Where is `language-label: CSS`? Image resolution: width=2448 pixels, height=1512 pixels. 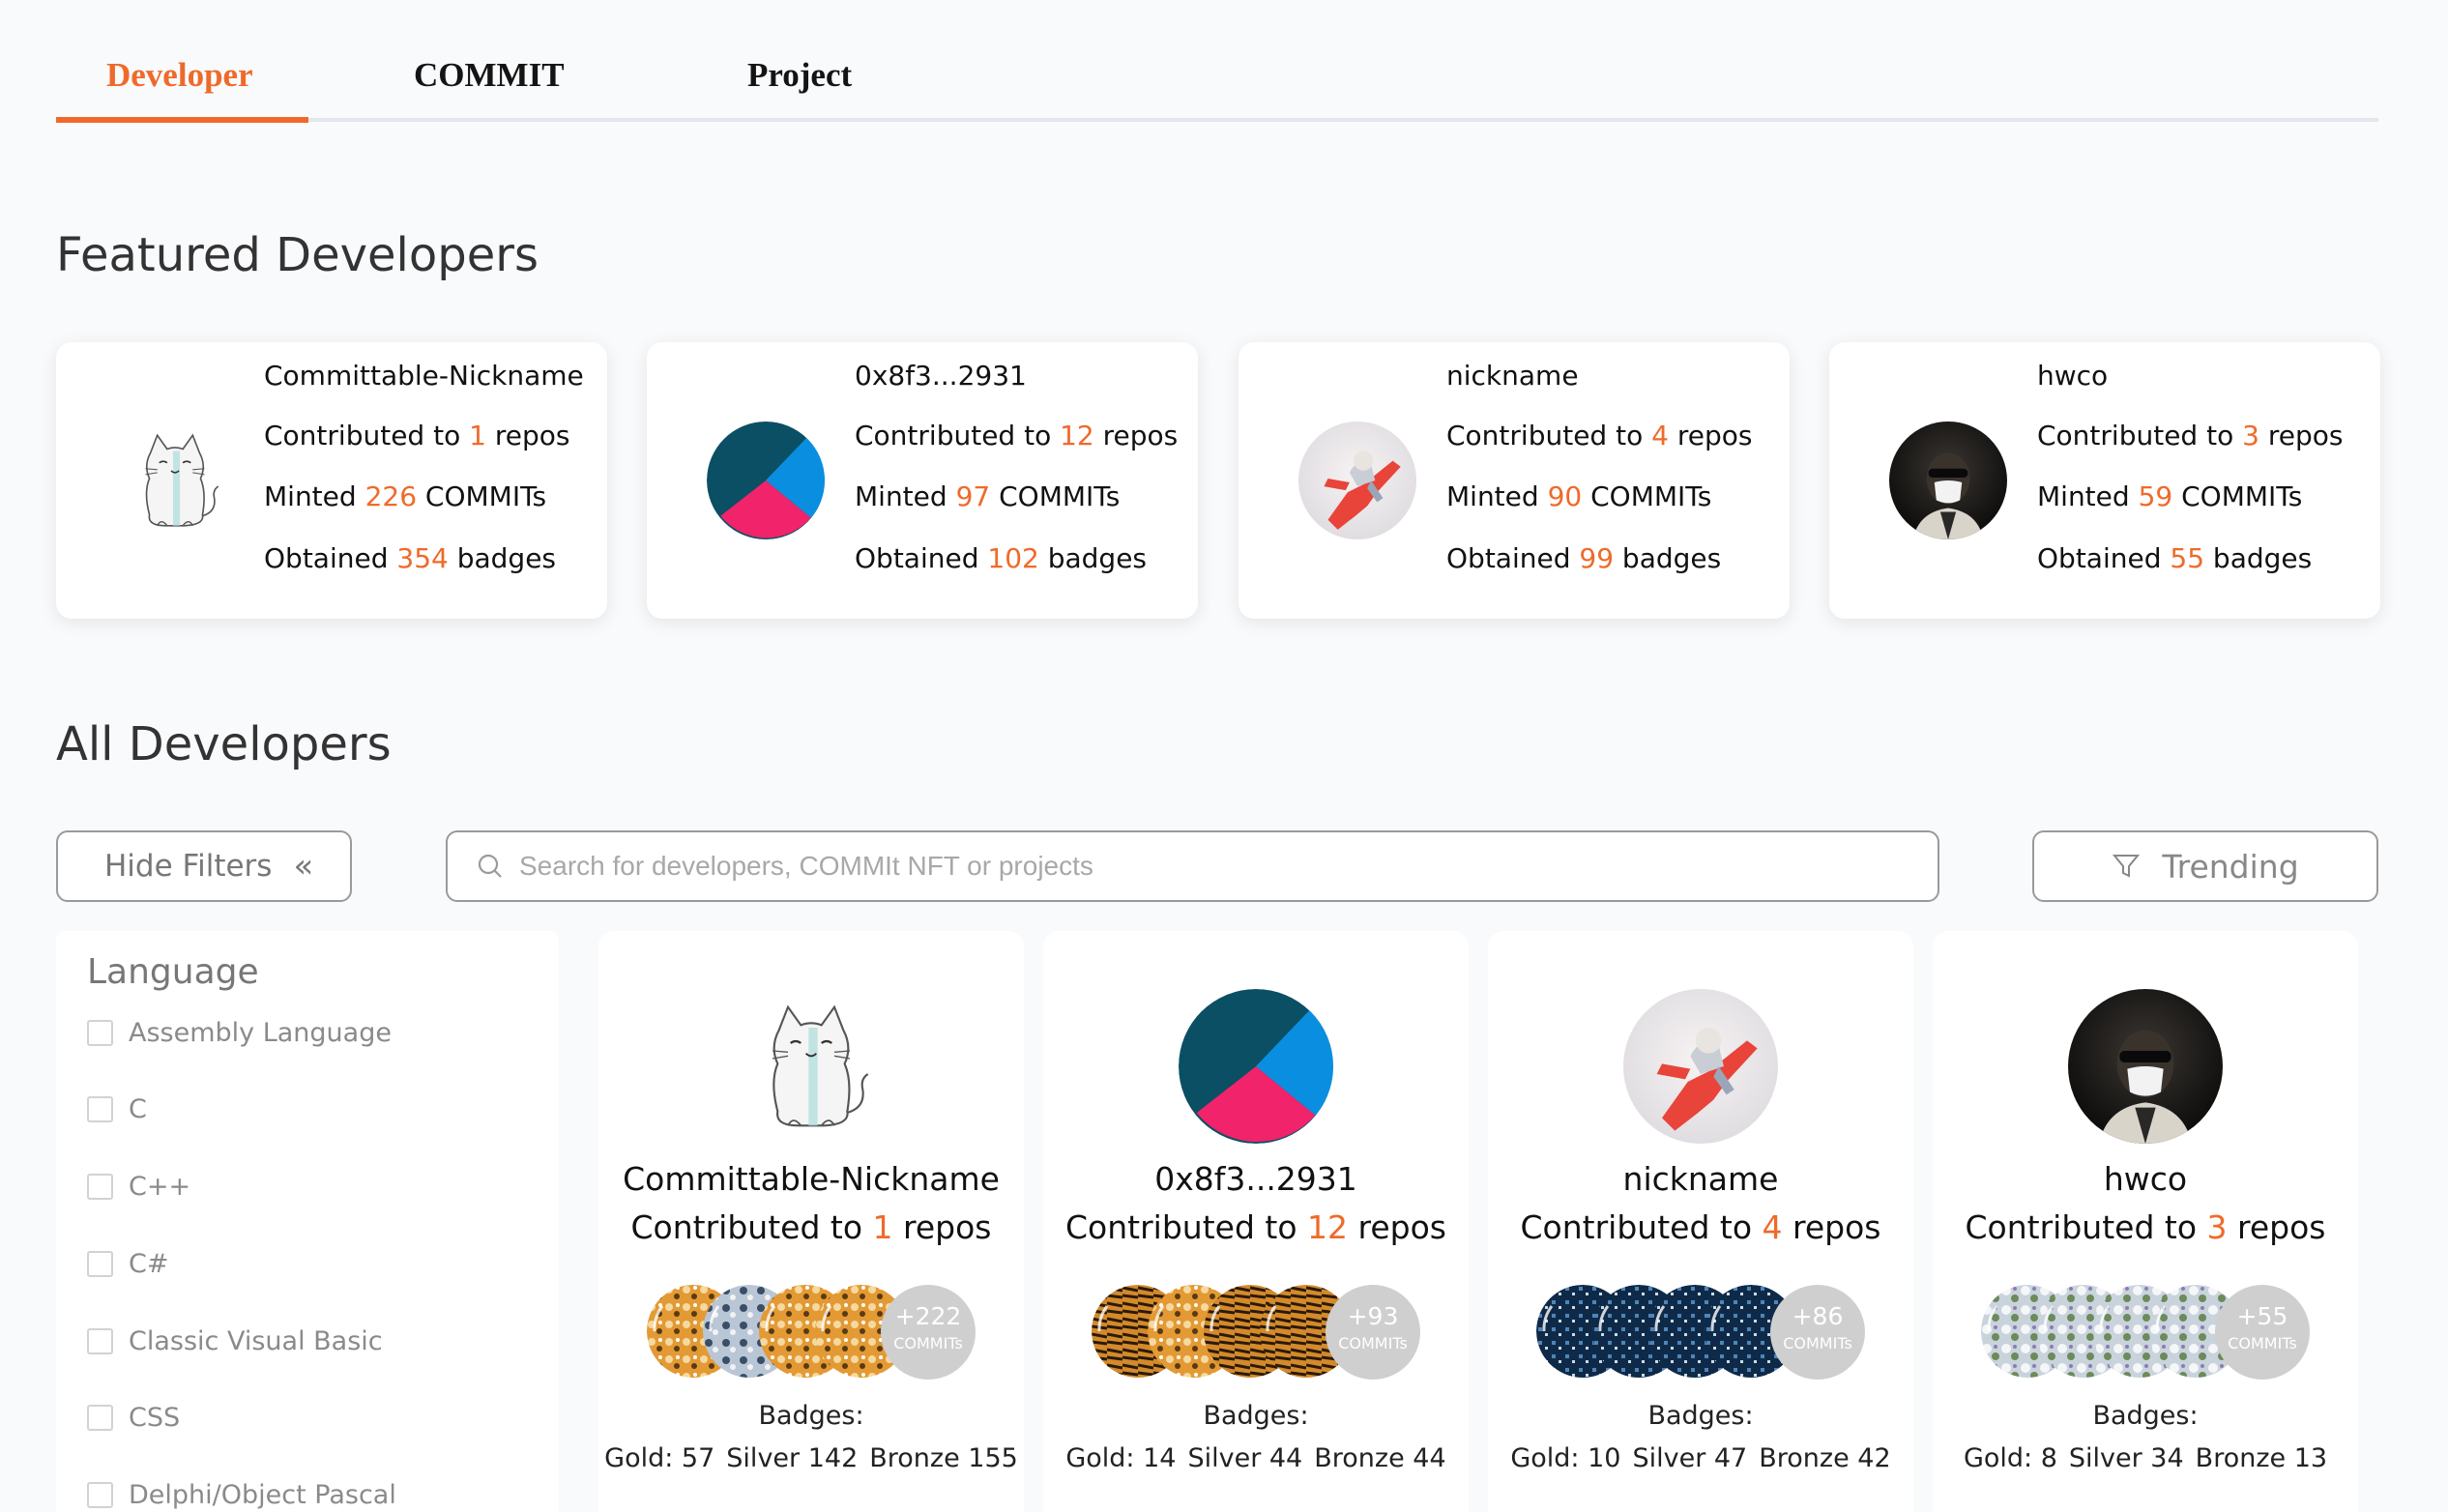 language-label: CSS is located at coordinates (155, 1417).